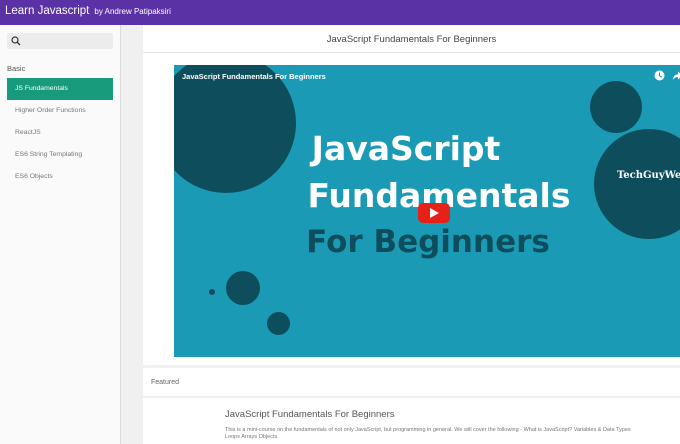  Describe the element at coordinates (676, 75) in the screenshot. I see `share-icon` at that location.